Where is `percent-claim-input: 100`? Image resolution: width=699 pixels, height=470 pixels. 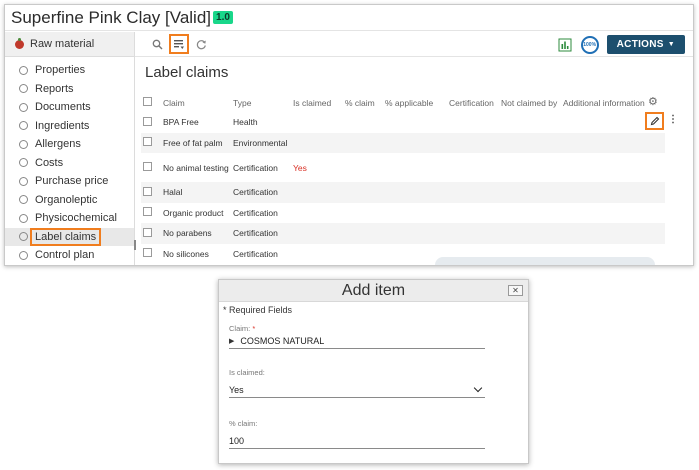 percent-claim-input: 100 is located at coordinates (357, 441).